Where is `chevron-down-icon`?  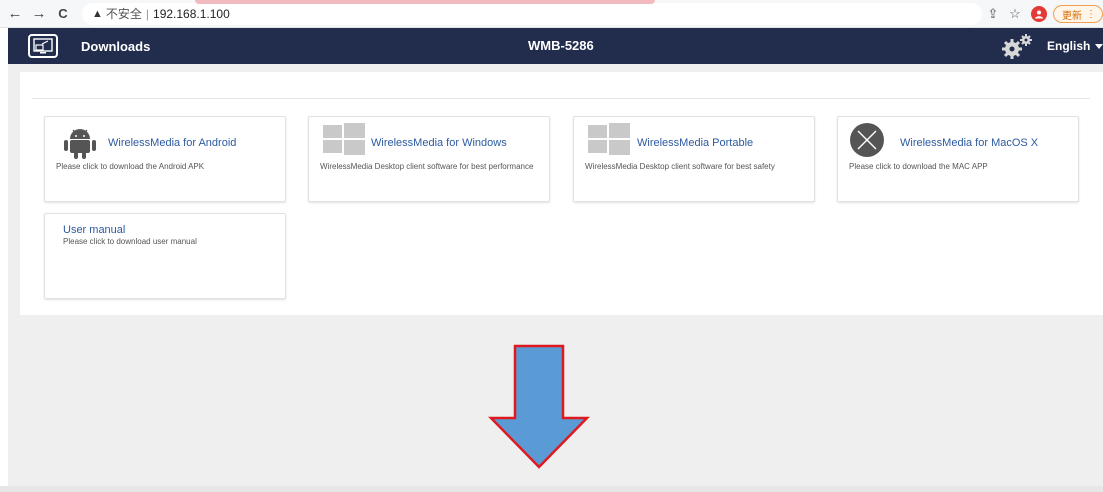 chevron-down-icon is located at coordinates (1099, 46).